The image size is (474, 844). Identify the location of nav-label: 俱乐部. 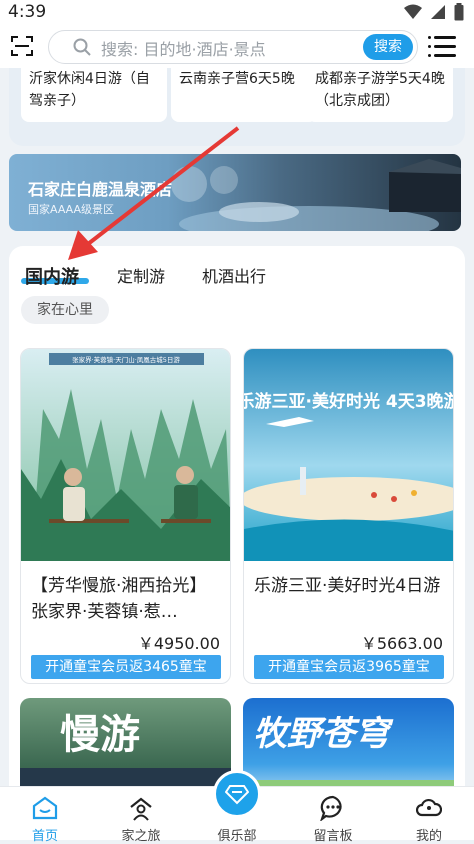
(237, 836).